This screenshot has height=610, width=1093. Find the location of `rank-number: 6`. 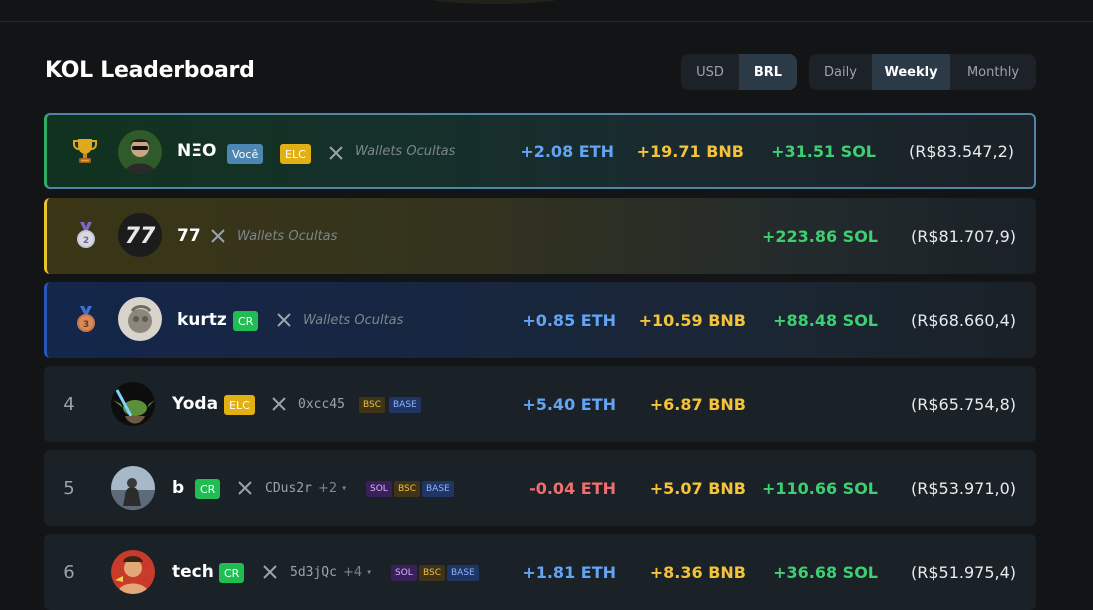

rank-number: 6 is located at coordinates (69, 572).